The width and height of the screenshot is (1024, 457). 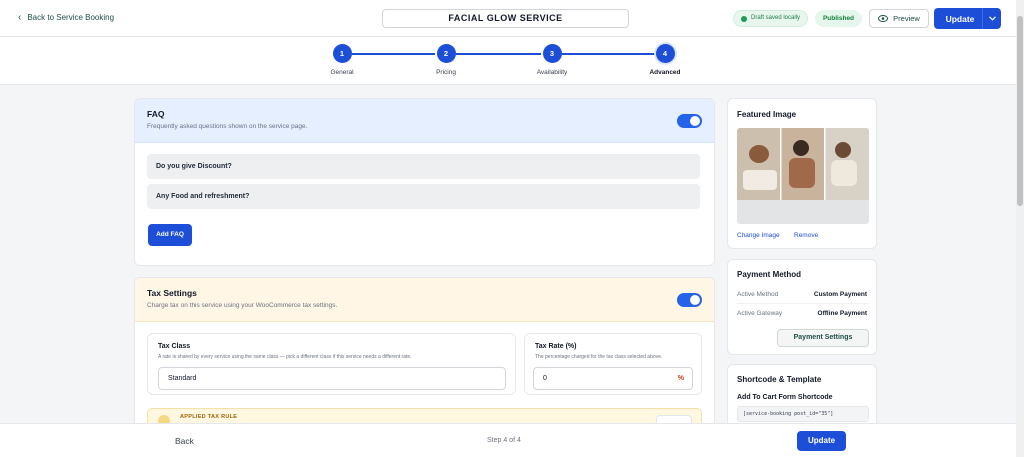 I want to click on active-gateway-value: Offline Payment, so click(x=842, y=313).